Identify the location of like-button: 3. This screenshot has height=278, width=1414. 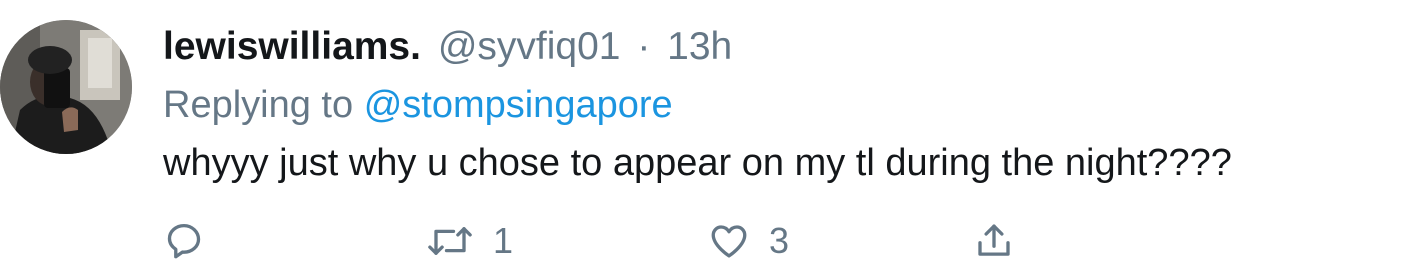
(748, 241).